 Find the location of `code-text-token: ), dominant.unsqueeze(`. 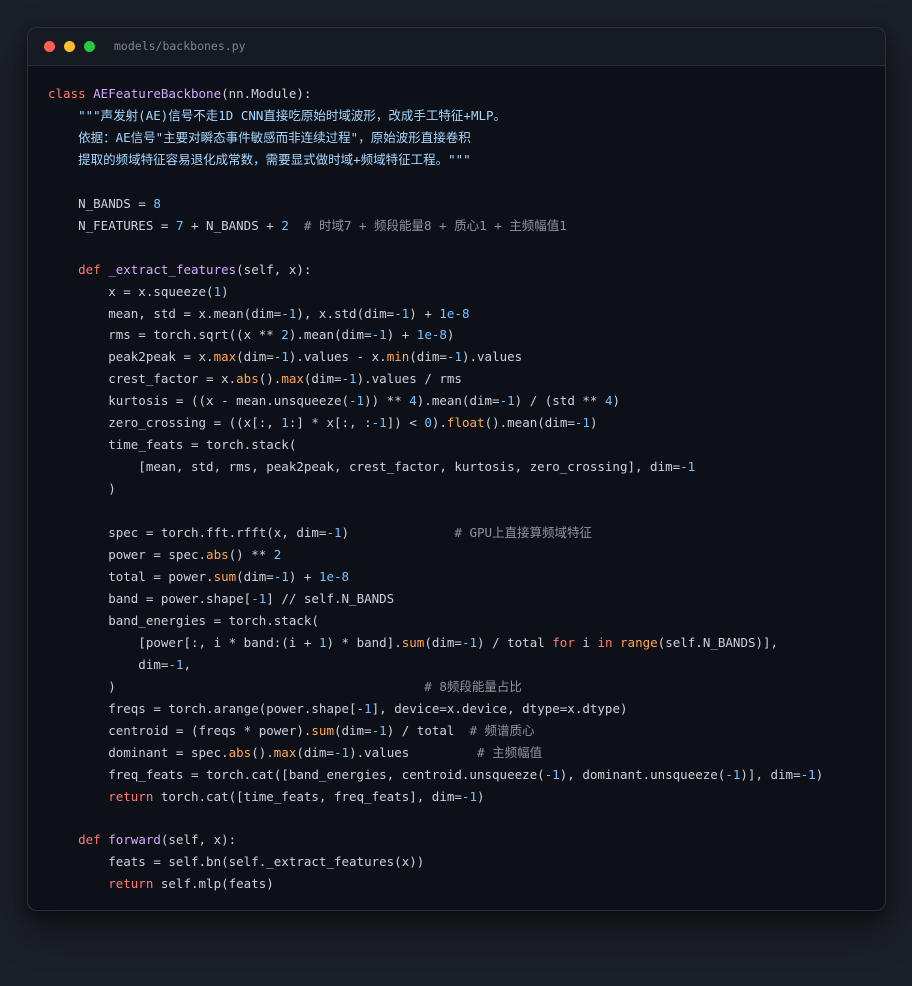

code-text-token: ), dominant.unsqueeze( is located at coordinates (642, 774).